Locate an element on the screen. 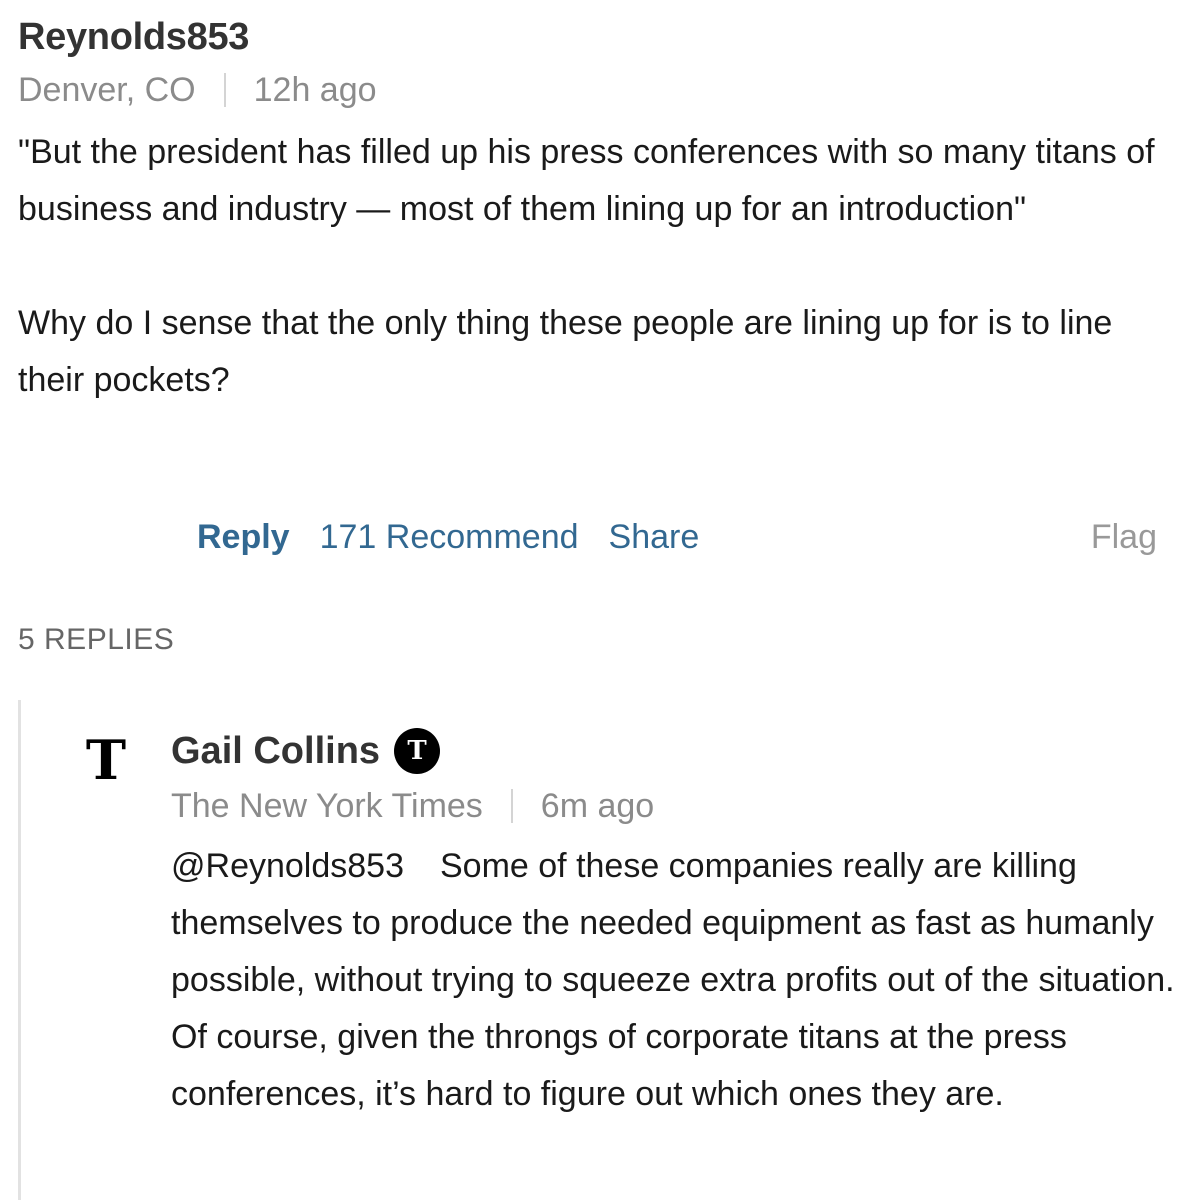  reply-author-name: Gail Collins is located at coordinates (275, 751).